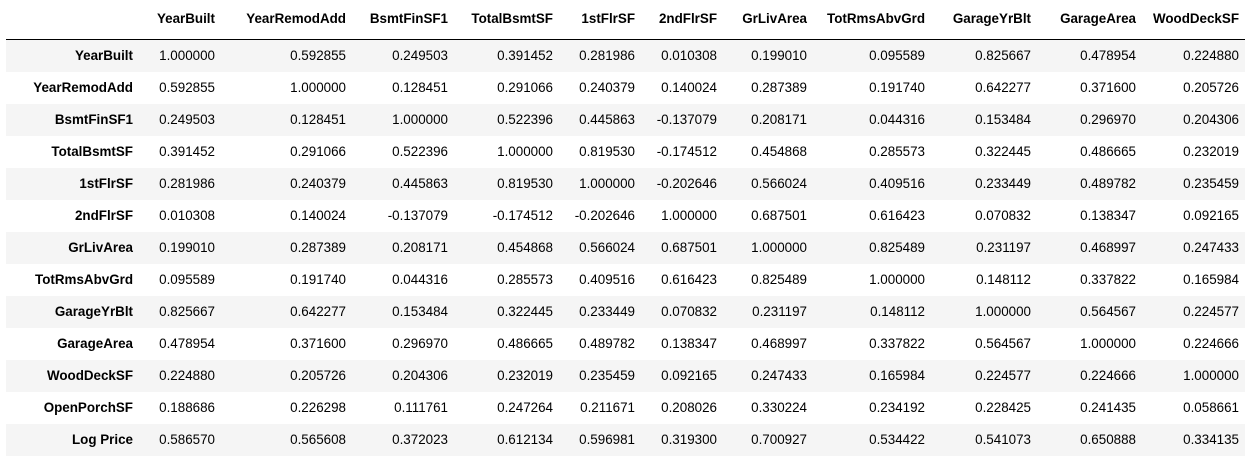 The width and height of the screenshot is (1245, 468). What do you see at coordinates (689, 407) in the screenshot?
I see `table-cell: 0.208026` at bounding box center [689, 407].